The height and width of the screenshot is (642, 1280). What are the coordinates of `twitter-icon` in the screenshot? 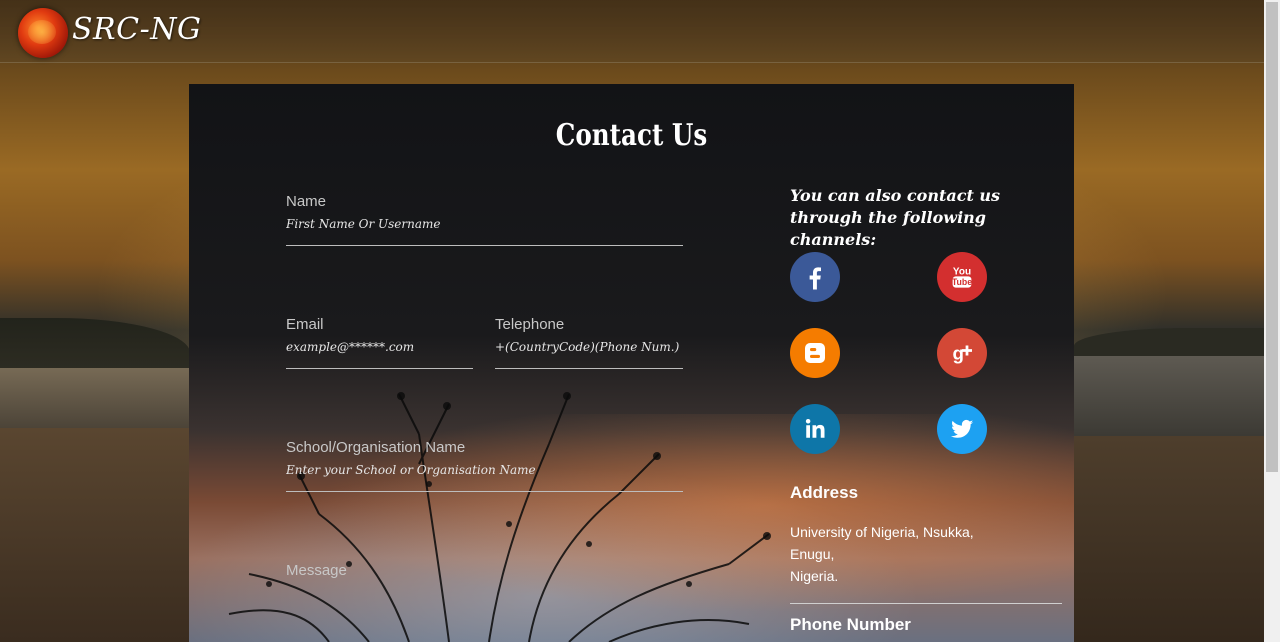 It's located at (962, 428).